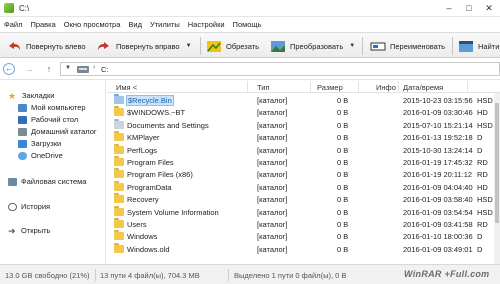  I want to click on title-bar: C:\ – □ ✕, so click(250, 8).